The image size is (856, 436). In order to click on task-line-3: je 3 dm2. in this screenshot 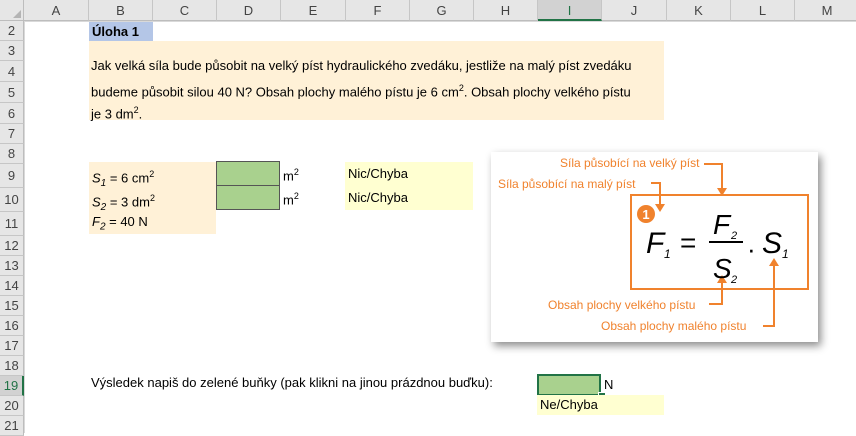, I will do `click(117, 113)`.